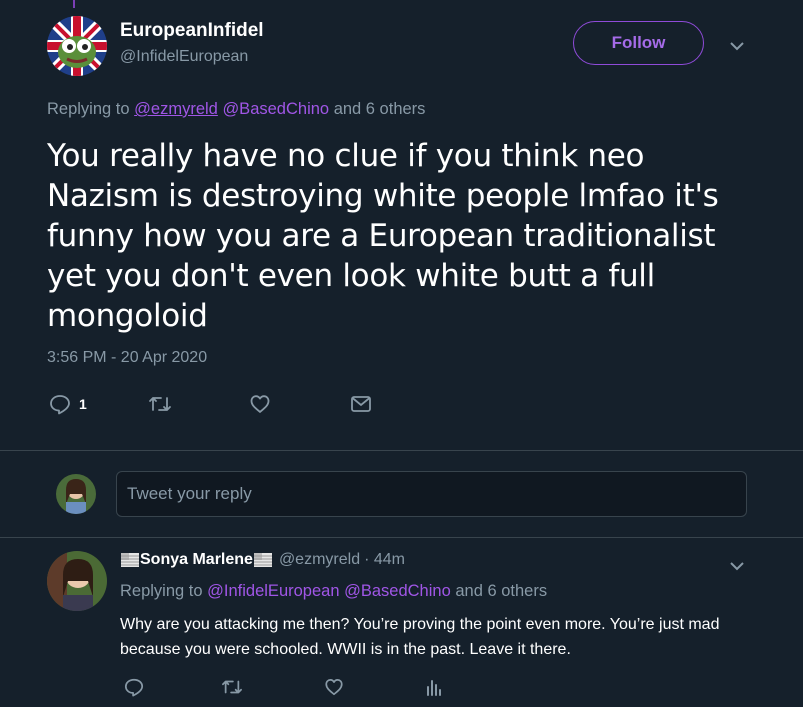  I want to click on reply-input, so click(431, 494).